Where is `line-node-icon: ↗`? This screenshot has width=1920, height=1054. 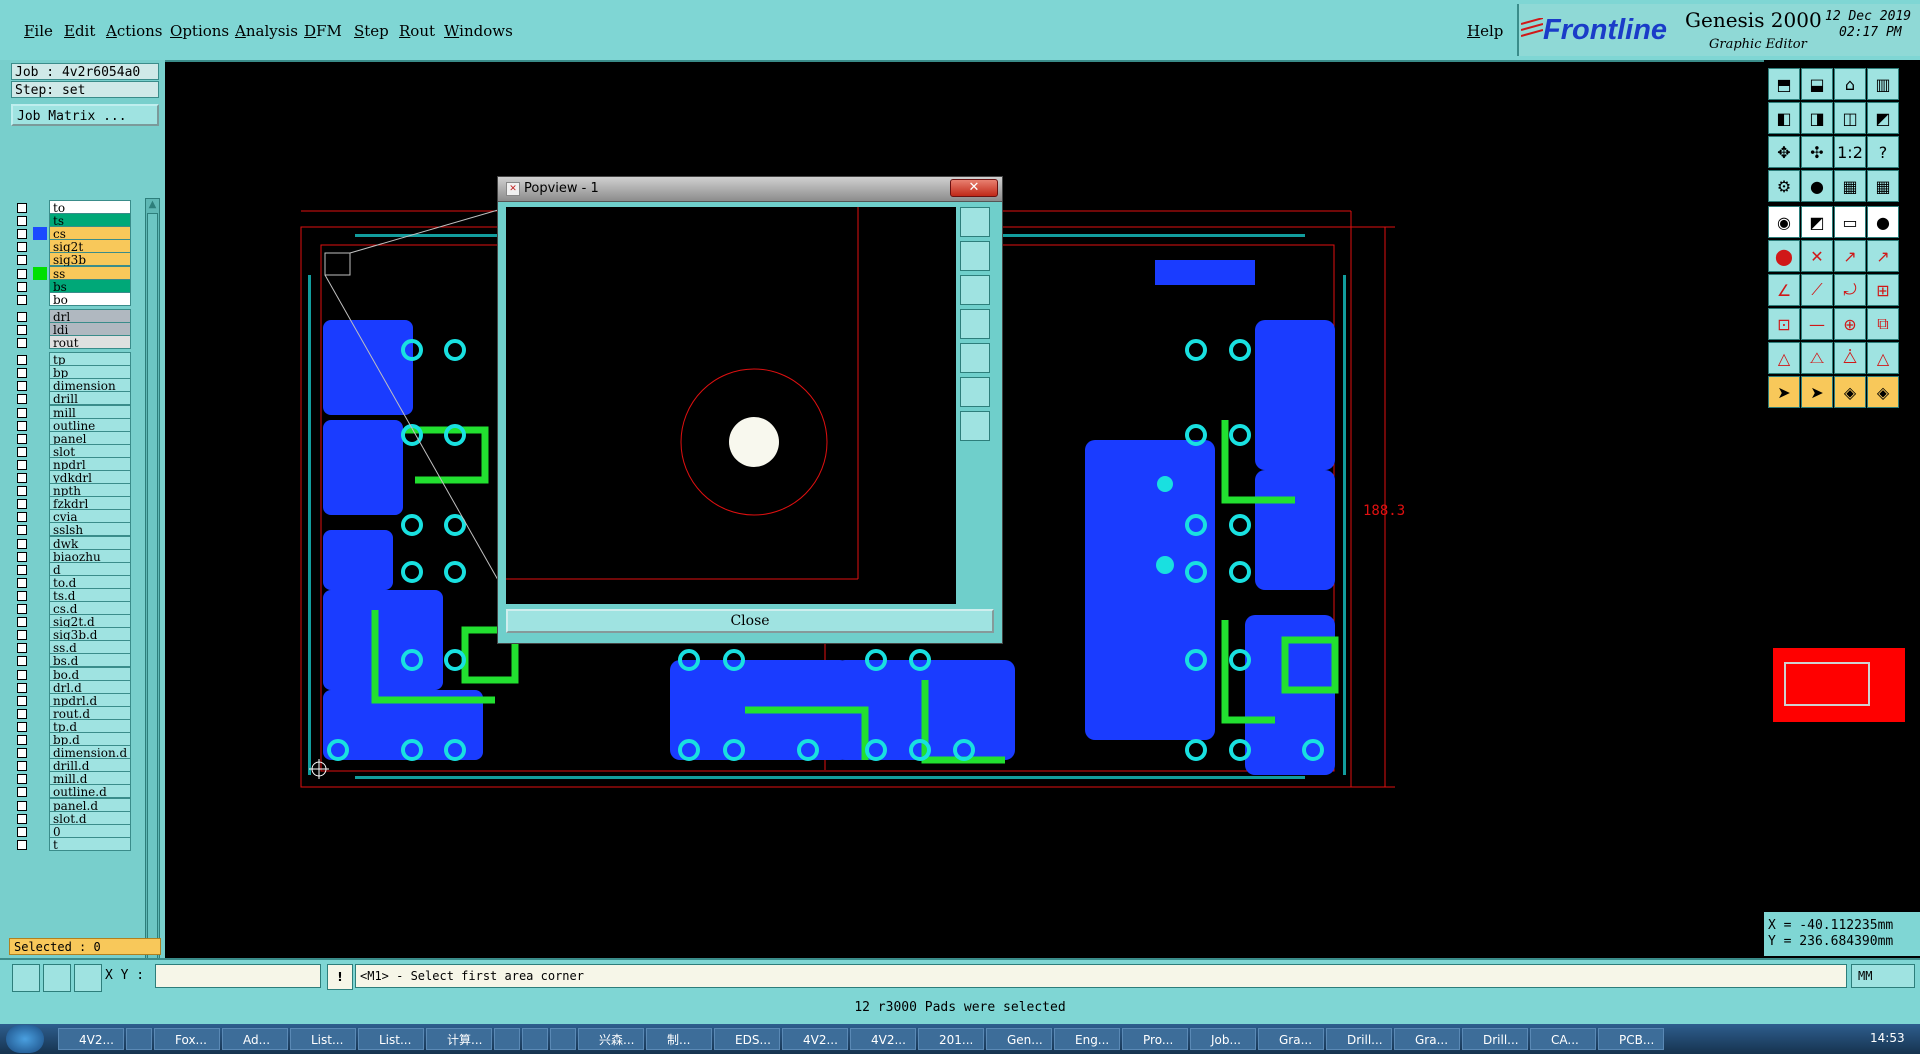 line-node-icon: ↗ is located at coordinates (1850, 256).